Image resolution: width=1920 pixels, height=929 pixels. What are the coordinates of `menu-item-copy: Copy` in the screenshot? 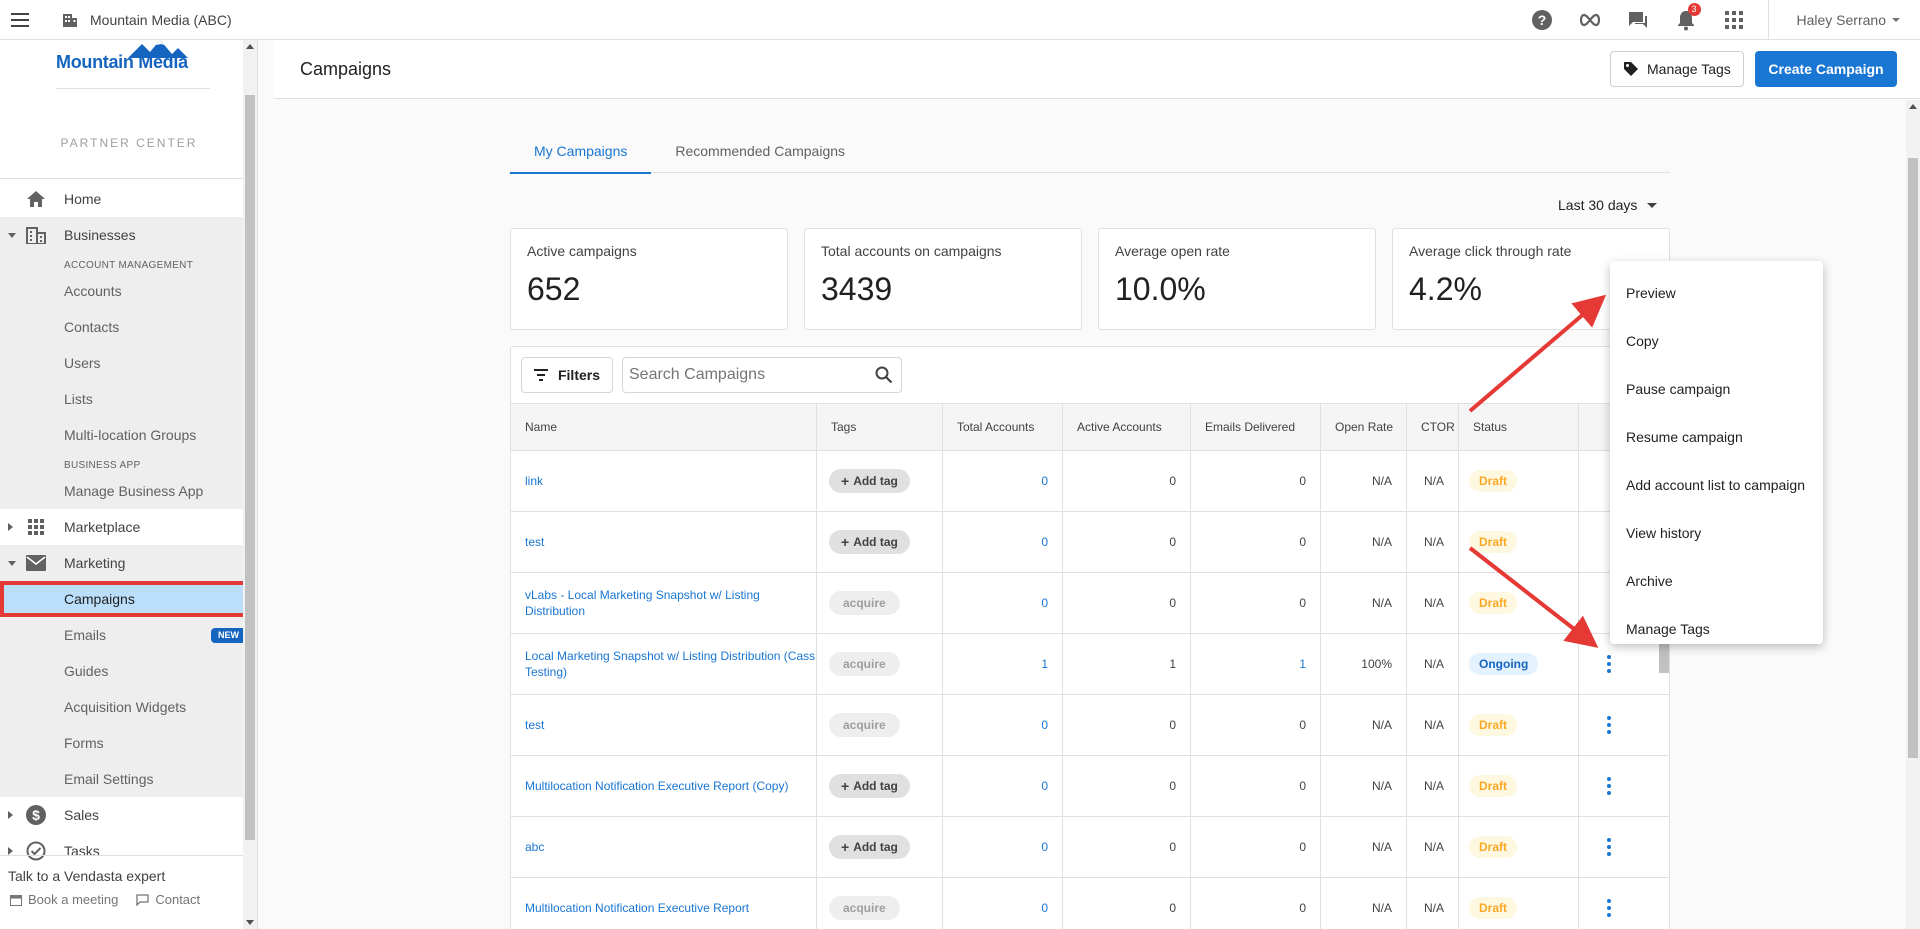 It's located at (1716, 341).